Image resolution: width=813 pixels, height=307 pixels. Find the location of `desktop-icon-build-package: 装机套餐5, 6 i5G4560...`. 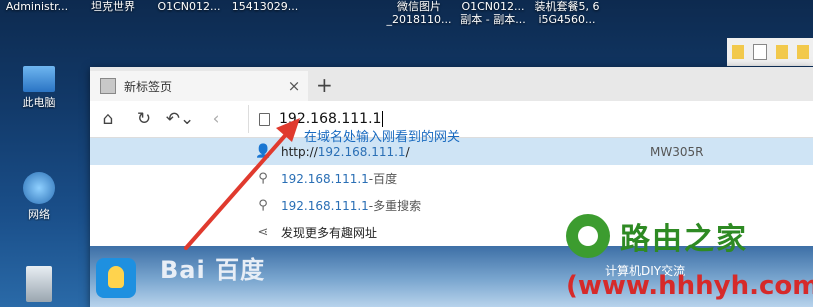

desktop-icon-build-package: 装机套餐5, 6 i5G4560... is located at coordinates (567, 13).